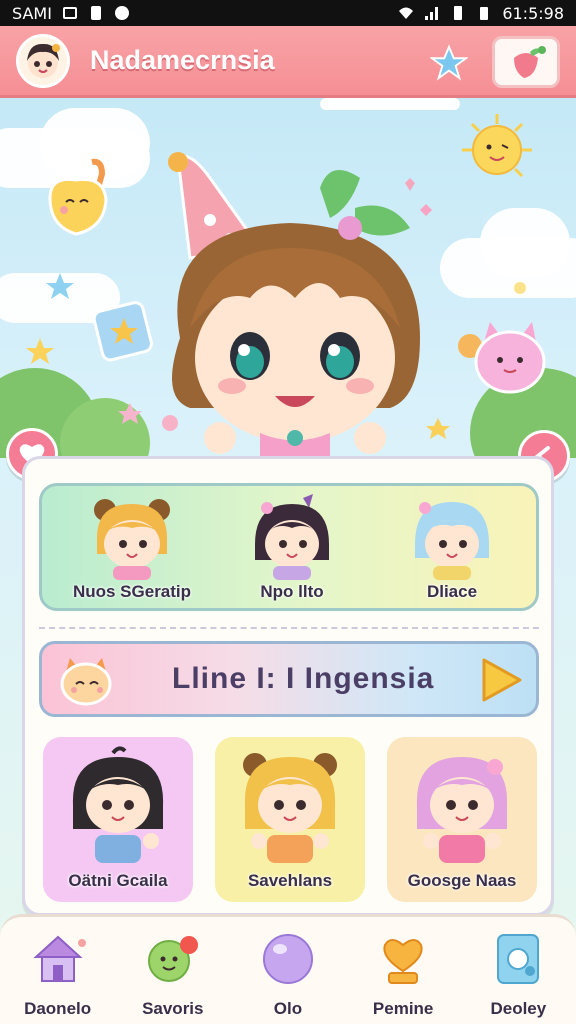 The image size is (576, 1024). I want to click on play-arrow-icon, so click(500, 680).